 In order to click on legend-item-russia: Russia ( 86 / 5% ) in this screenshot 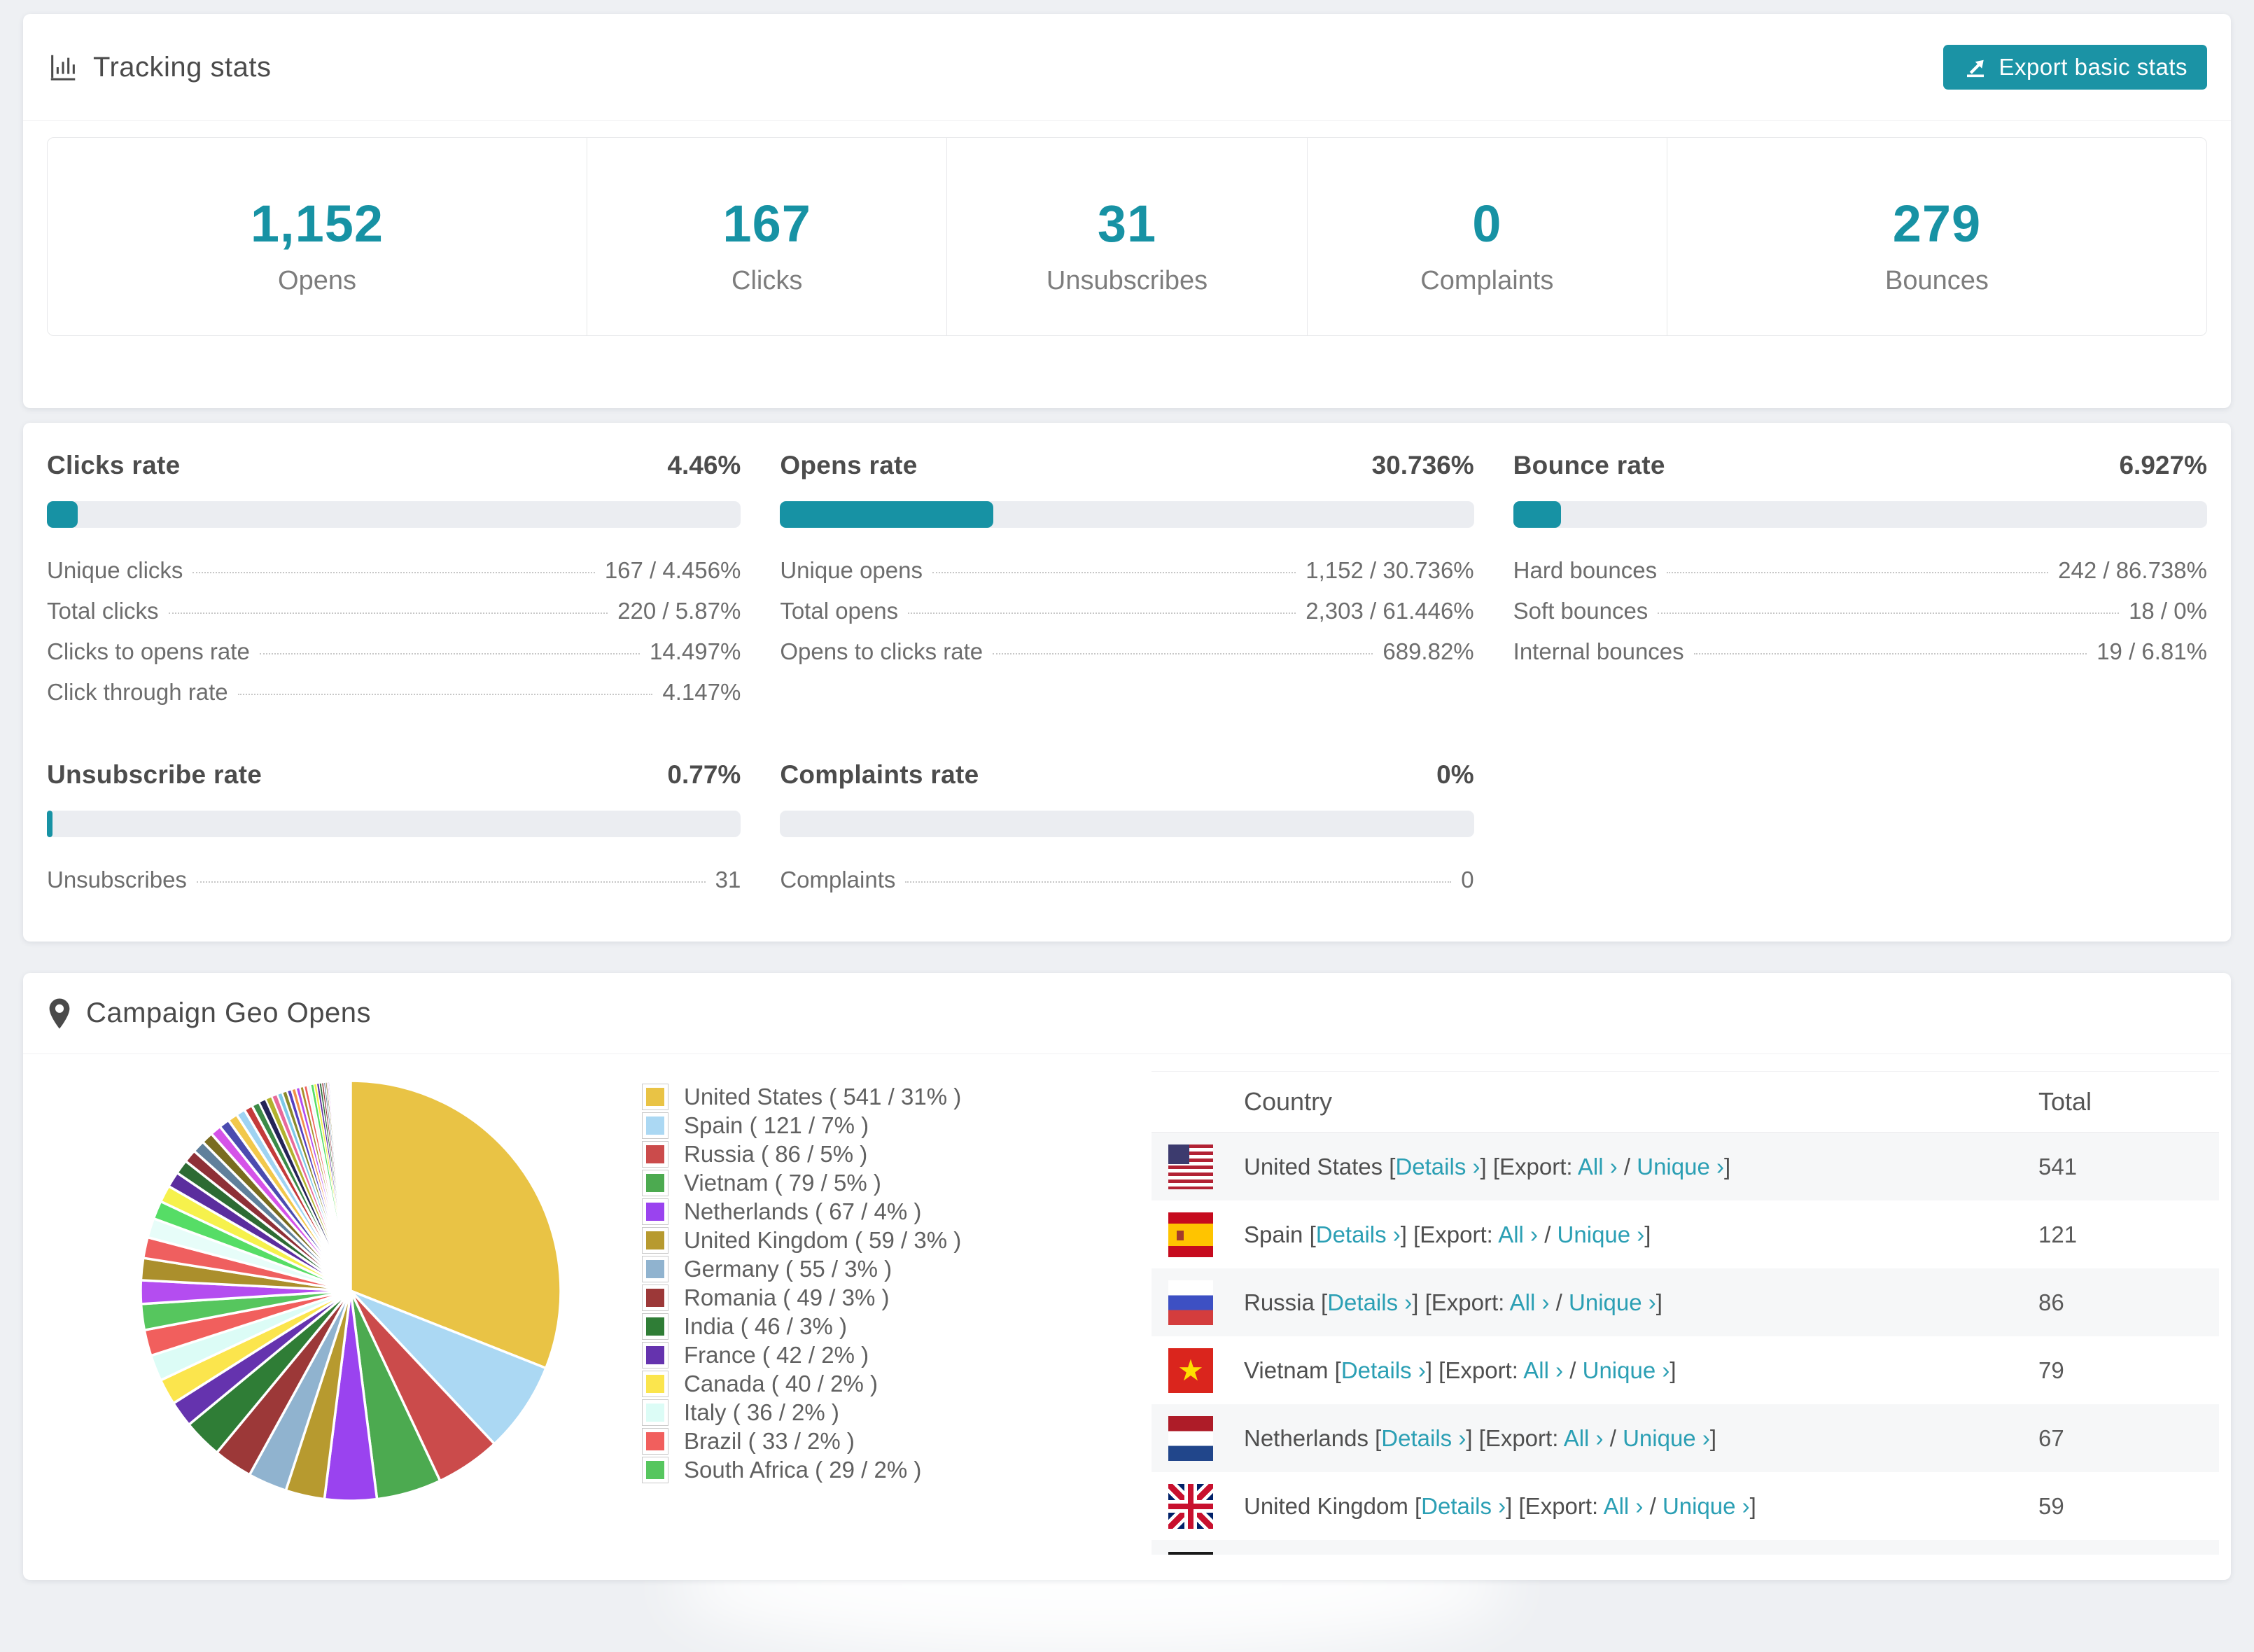, I will do `click(801, 1154)`.